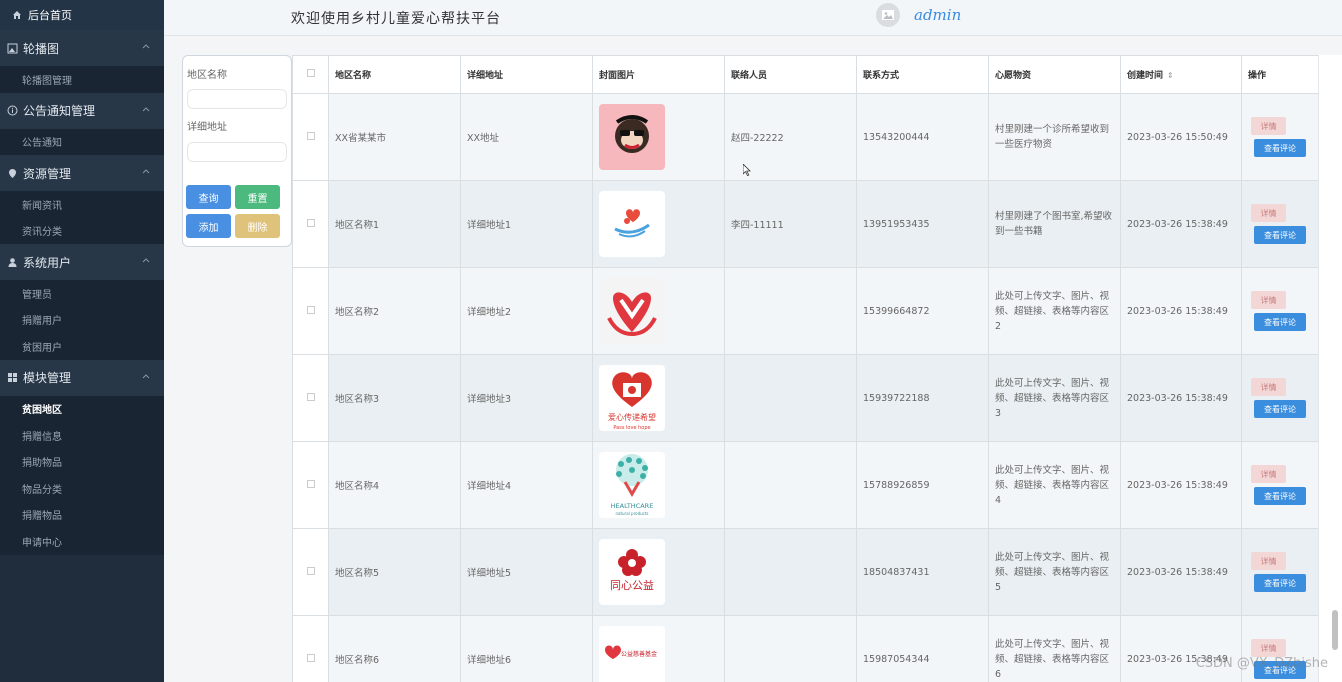 The width and height of the screenshot is (1342, 682). I want to click on sidebar-item-donated-goods: 捐助物品, so click(82, 461).